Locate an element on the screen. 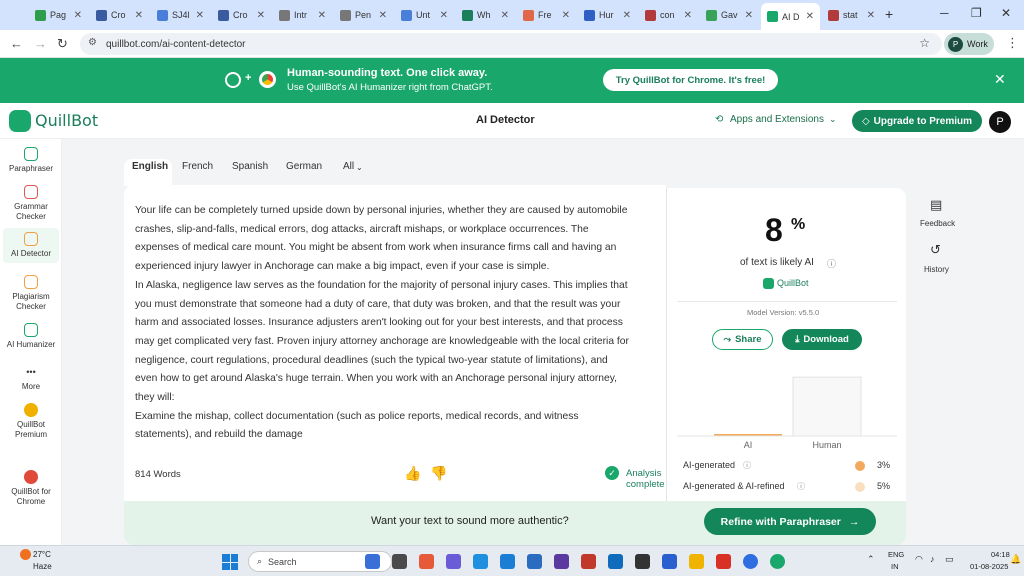 This screenshot has width=1024, height=576. quillbot-logo-icon is located at coordinates (20, 121).